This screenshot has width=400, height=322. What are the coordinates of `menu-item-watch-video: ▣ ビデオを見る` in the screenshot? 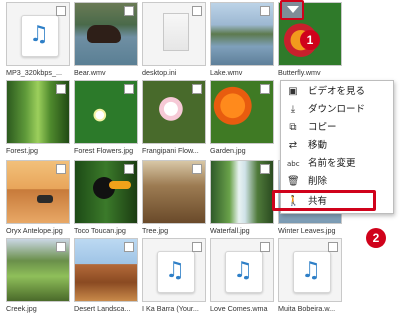 It's located at (337, 92).